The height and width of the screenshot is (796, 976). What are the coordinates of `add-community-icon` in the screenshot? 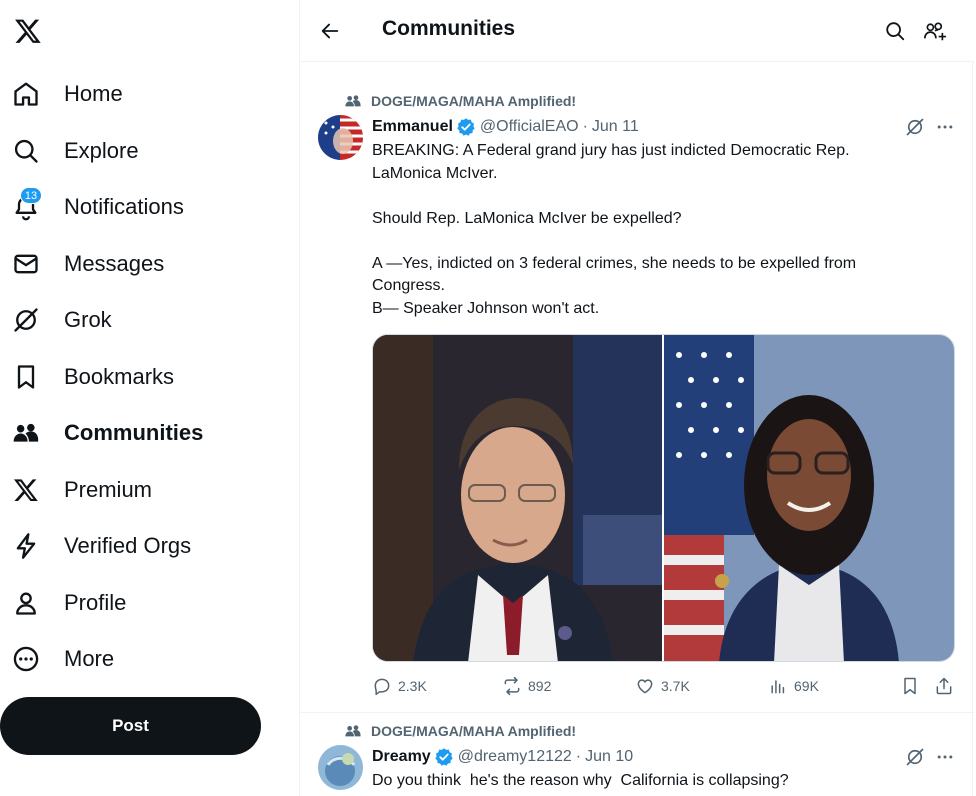 It's located at (935, 31).